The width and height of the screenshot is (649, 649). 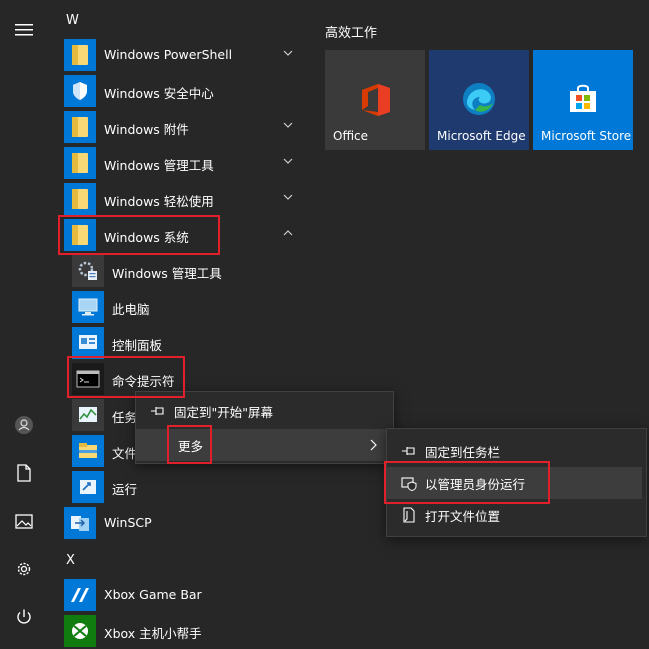 What do you see at coordinates (463, 452) in the screenshot?
I see `menu-item-label: 固定到任务栏` at bounding box center [463, 452].